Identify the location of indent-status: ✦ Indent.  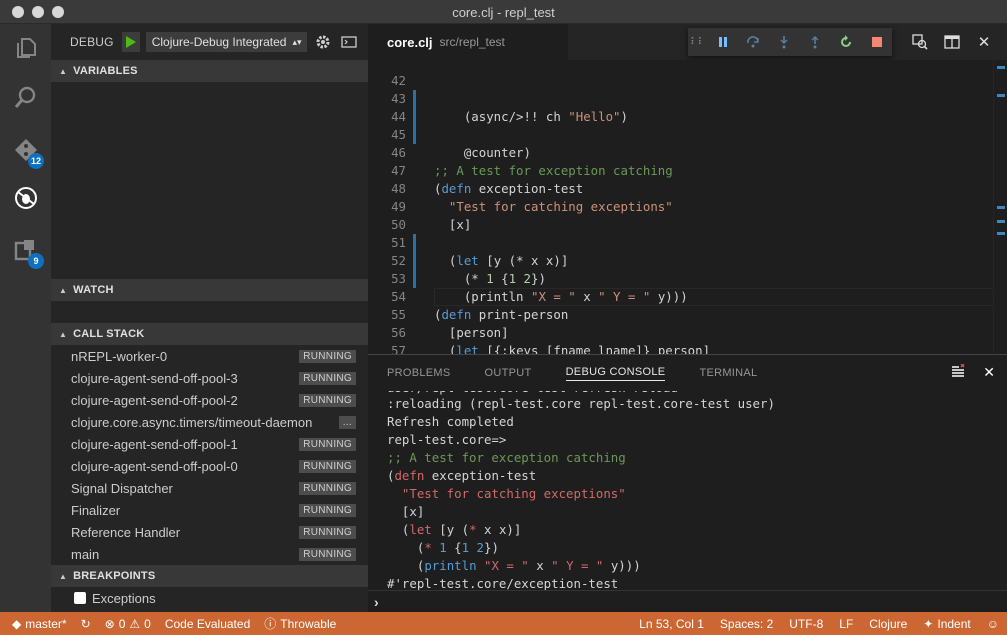
(946, 624).